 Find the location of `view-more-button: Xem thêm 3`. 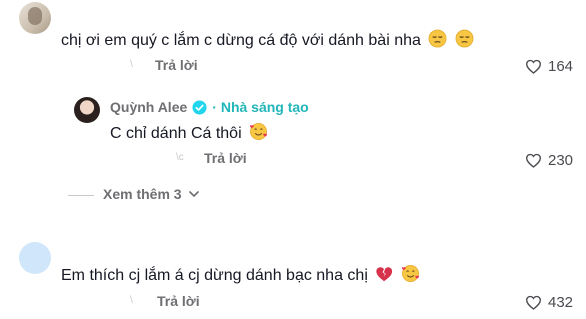

view-more-button: Xem thêm 3 is located at coordinates (151, 194).